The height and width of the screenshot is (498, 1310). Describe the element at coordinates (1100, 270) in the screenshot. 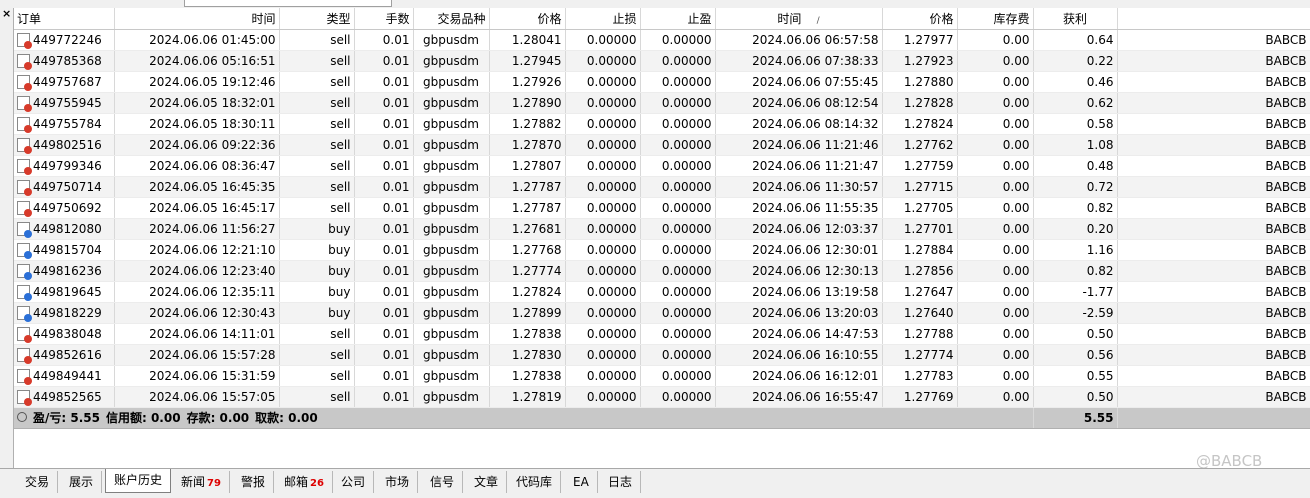

I see `profit-cell-text: 0.82` at that location.